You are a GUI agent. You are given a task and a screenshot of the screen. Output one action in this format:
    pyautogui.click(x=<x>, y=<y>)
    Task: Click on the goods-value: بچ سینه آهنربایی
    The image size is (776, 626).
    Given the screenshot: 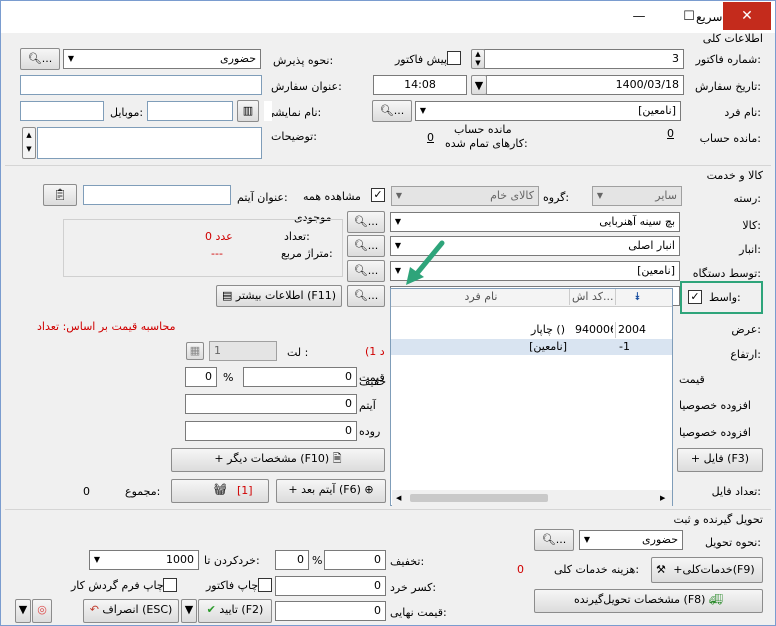 What is the action you would take?
    pyautogui.click(x=637, y=221)
    